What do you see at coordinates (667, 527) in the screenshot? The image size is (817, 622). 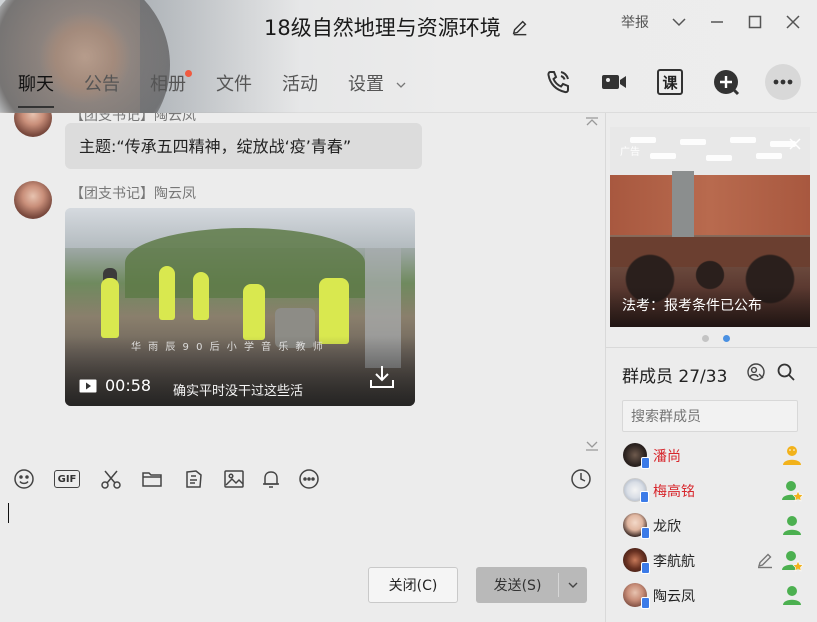 I see `member-name: 龙欣` at bounding box center [667, 527].